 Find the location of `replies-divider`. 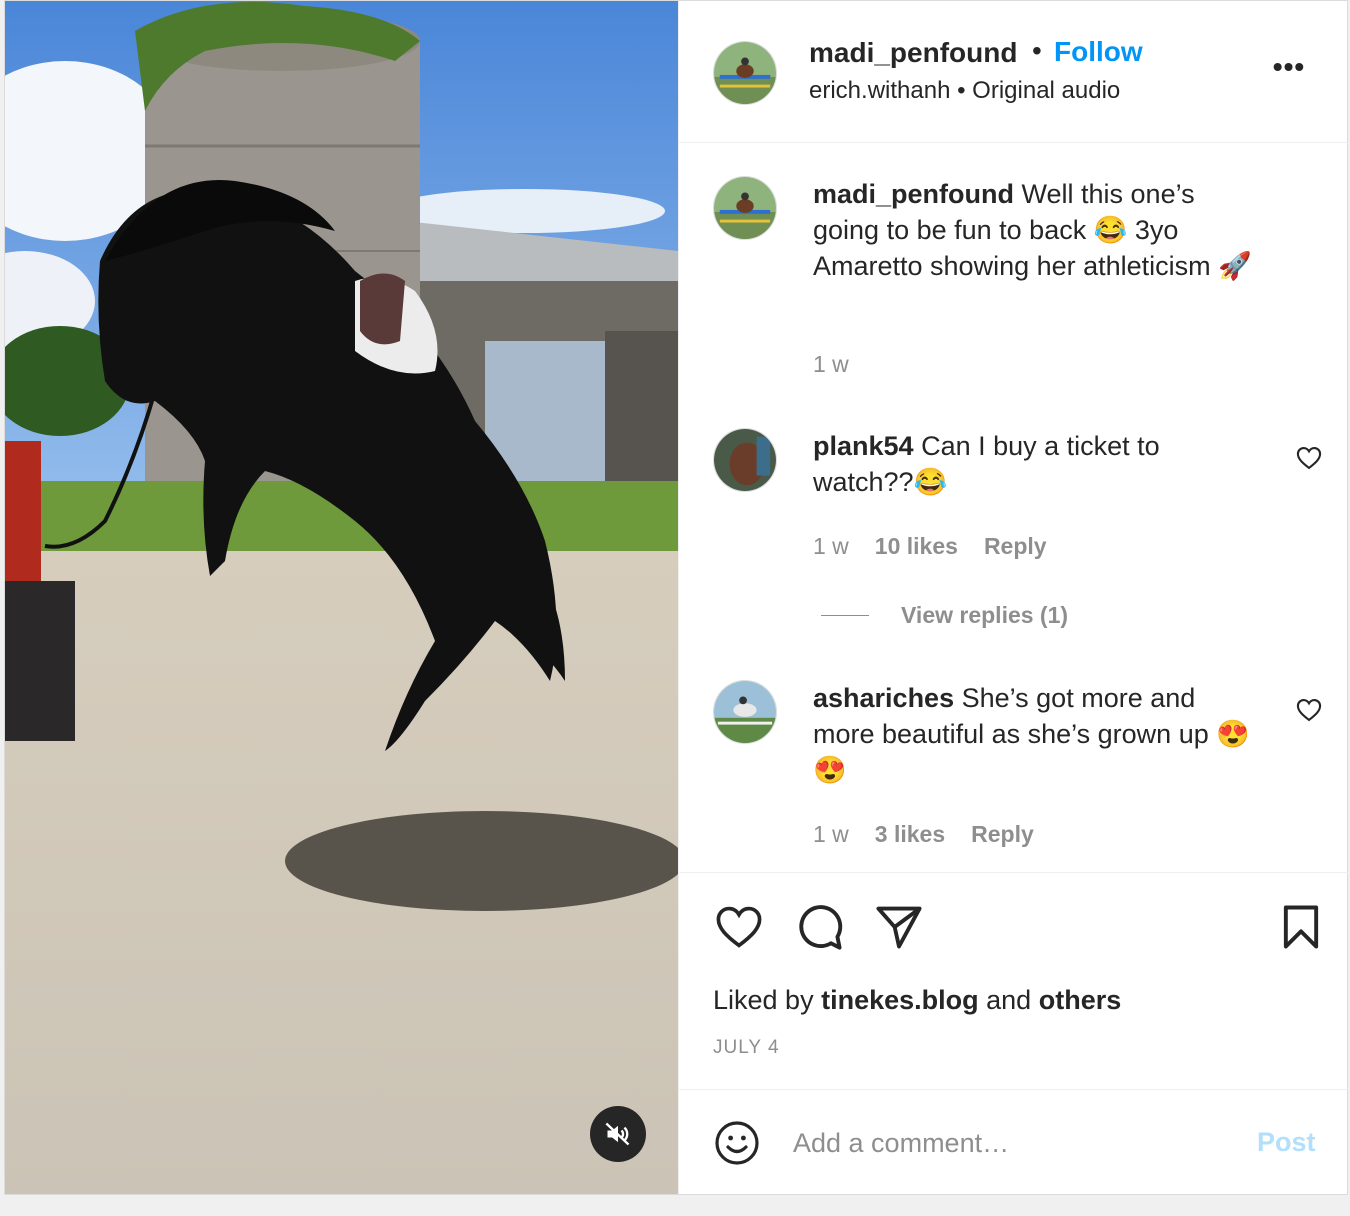

replies-divider is located at coordinates (845, 615).